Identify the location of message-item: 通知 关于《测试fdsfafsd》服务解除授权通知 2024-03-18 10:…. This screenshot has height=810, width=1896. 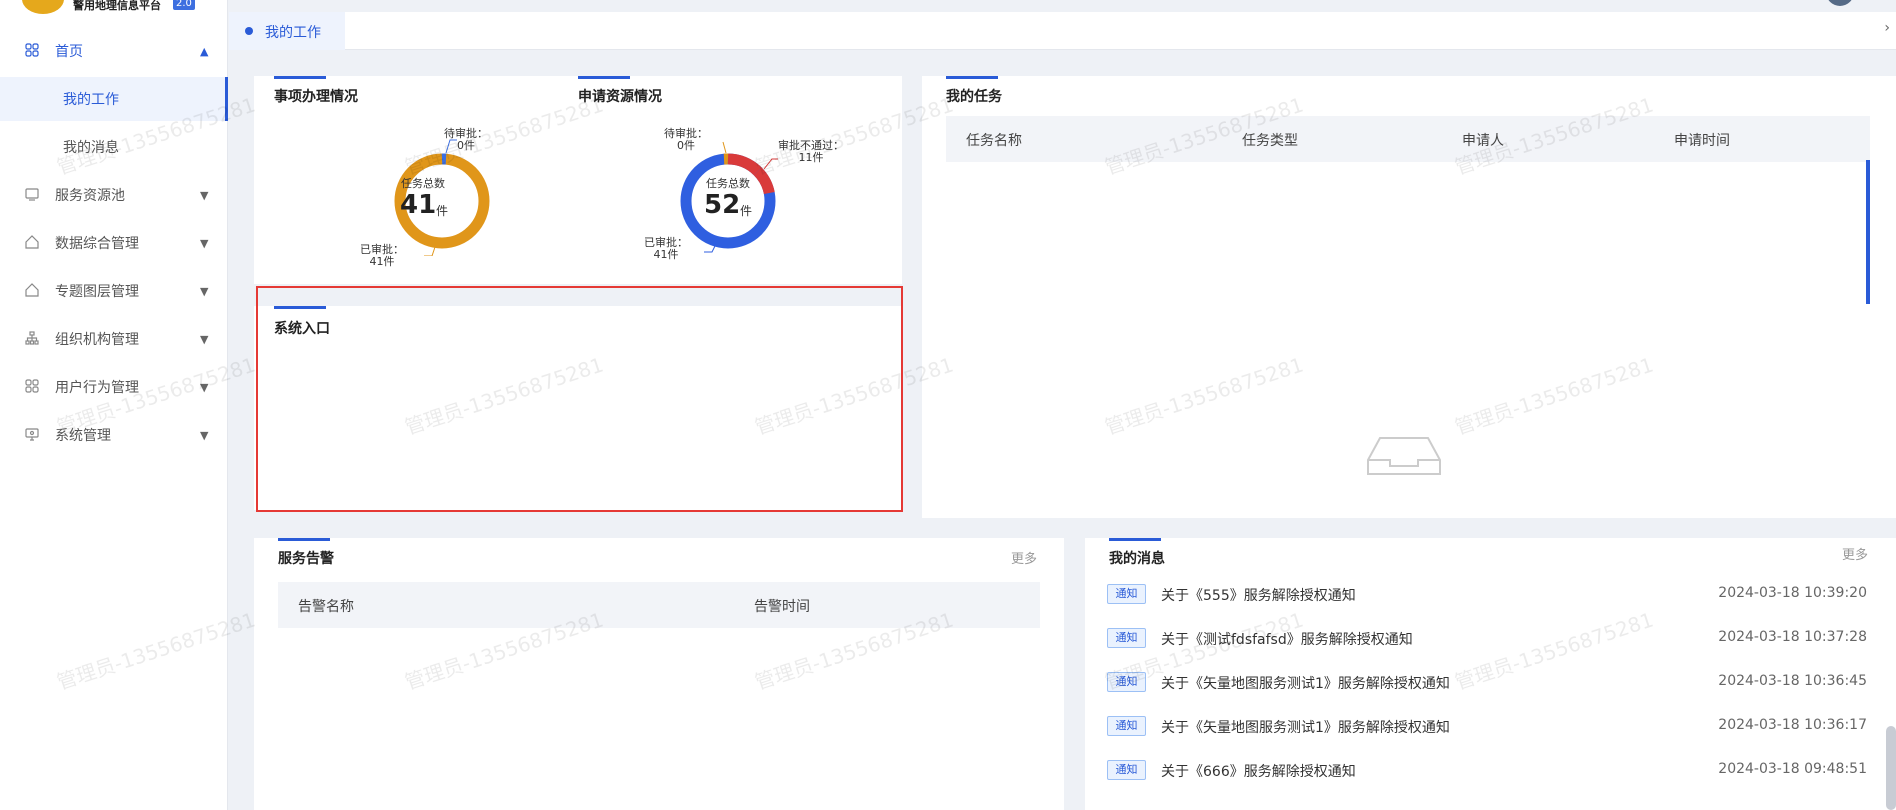
(1487, 638).